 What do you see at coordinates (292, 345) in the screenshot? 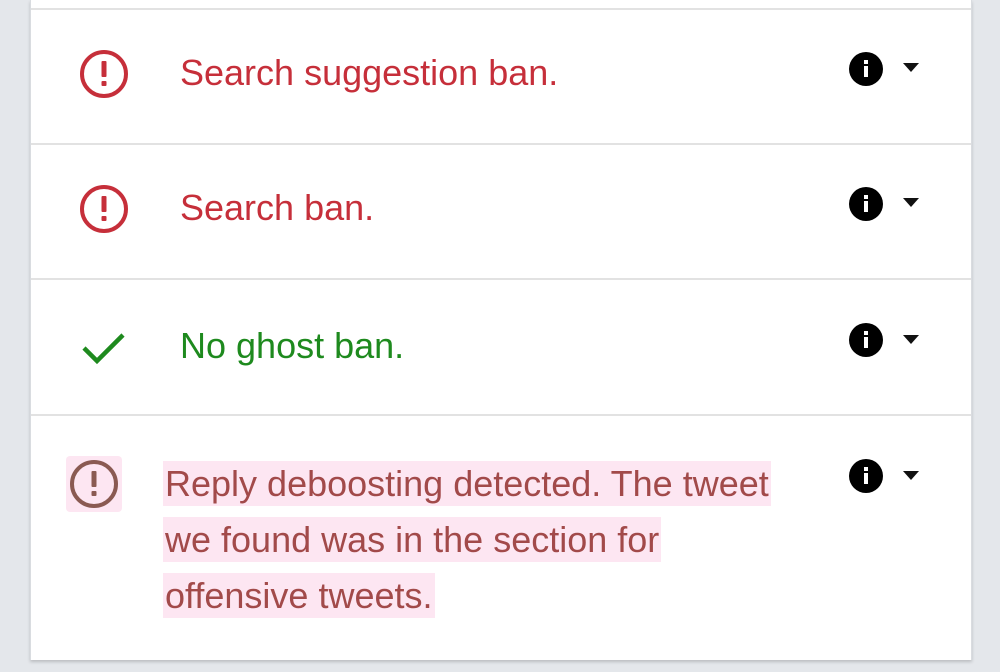
I see `result-message: No ghost ban.` at bounding box center [292, 345].